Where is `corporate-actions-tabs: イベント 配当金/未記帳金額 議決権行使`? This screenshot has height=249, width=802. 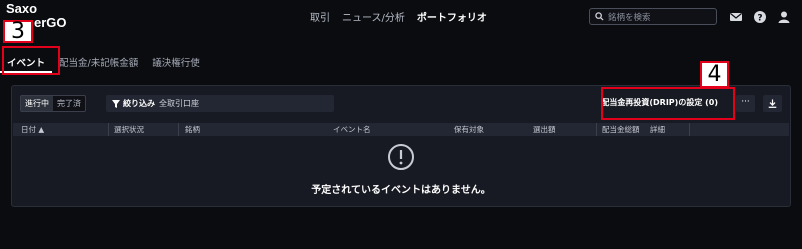 corporate-actions-tabs: イベント 配当金/未記帳金額 議決権行使 is located at coordinates (103, 62).